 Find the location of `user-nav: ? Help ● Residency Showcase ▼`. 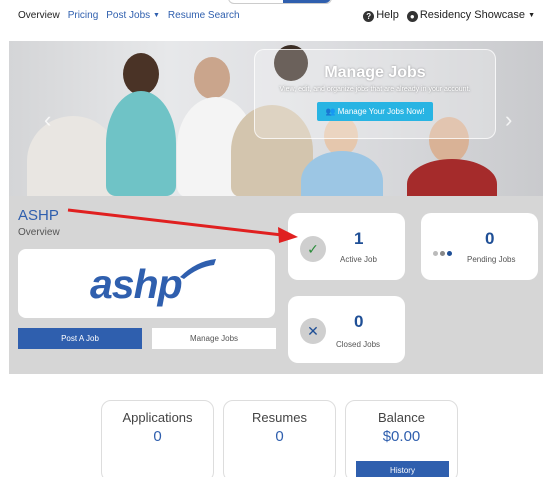

user-nav: ? Help ● Residency Showcase ▼ is located at coordinates (449, 15).